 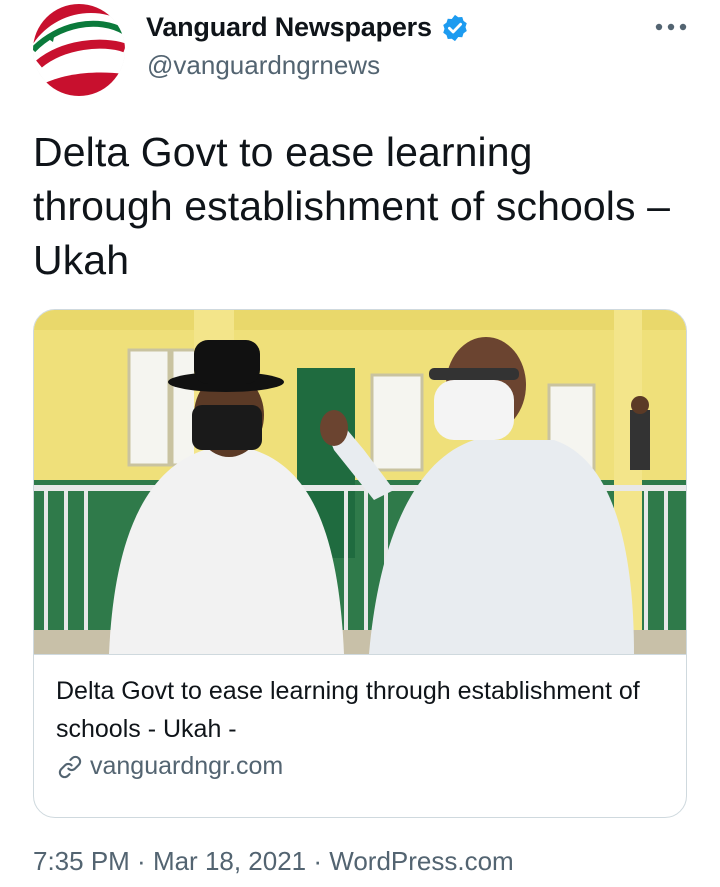 What do you see at coordinates (361, 766) in the screenshot?
I see `card-domain-row: vanguardngr.com` at bounding box center [361, 766].